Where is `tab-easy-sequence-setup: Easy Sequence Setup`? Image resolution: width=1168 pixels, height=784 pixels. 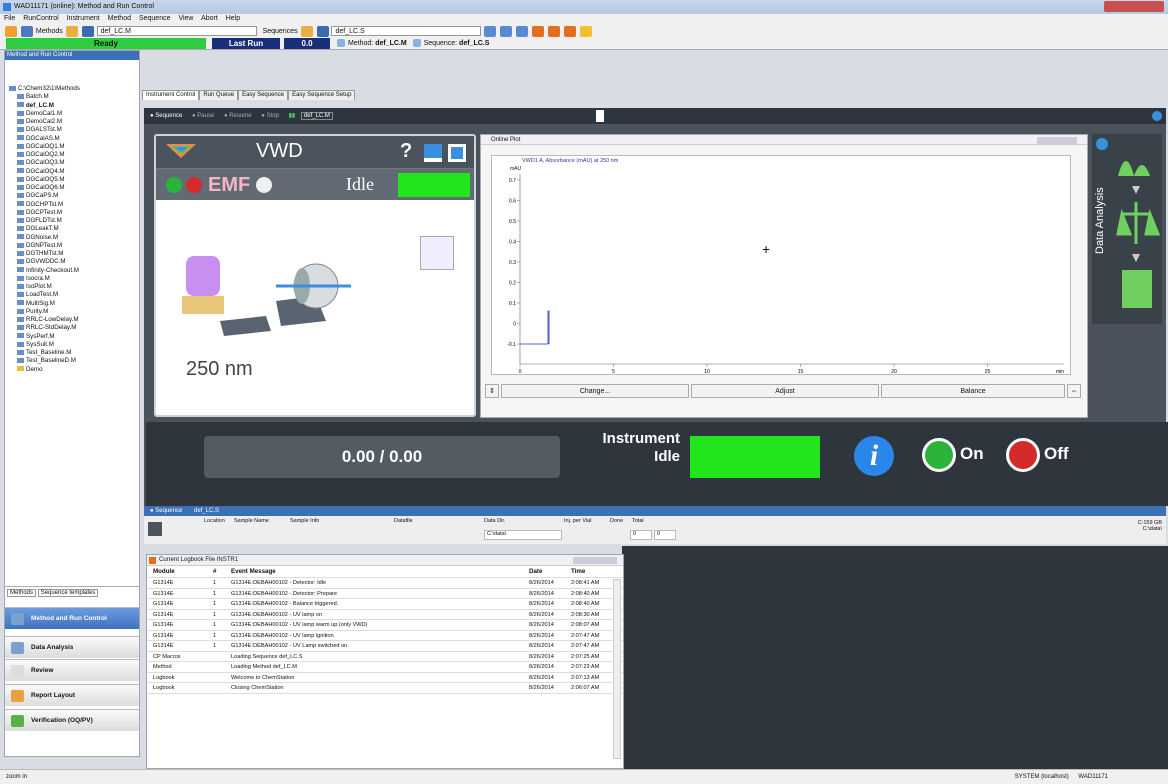 tab-easy-sequence-setup: Easy Sequence Setup is located at coordinates (322, 95).